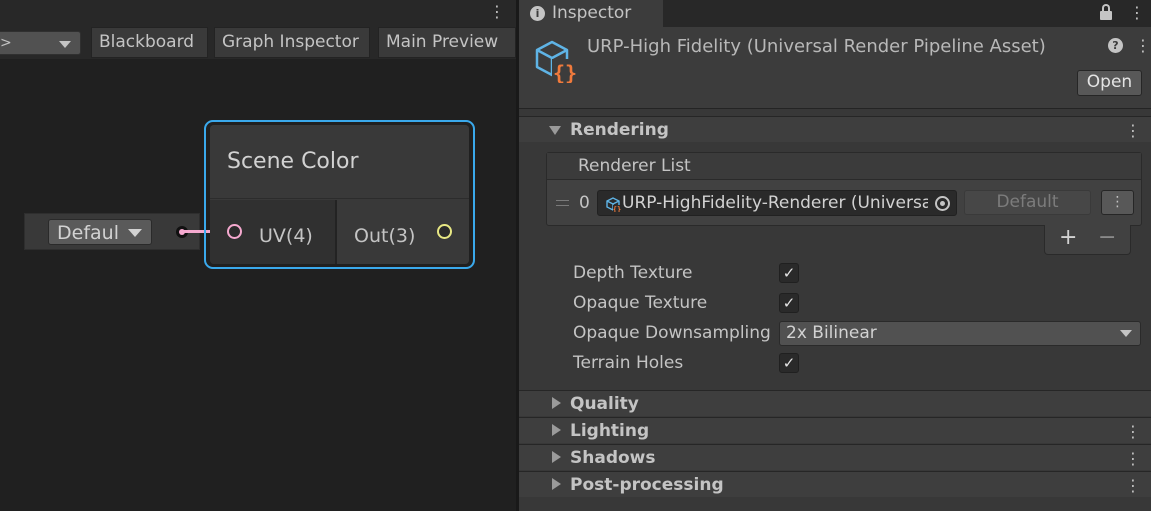 This screenshot has height=511, width=1151. What do you see at coordinates (40, 43) in the screenshot?
I see `toolbar-dropdown: >` at bounding box center [40, 43].